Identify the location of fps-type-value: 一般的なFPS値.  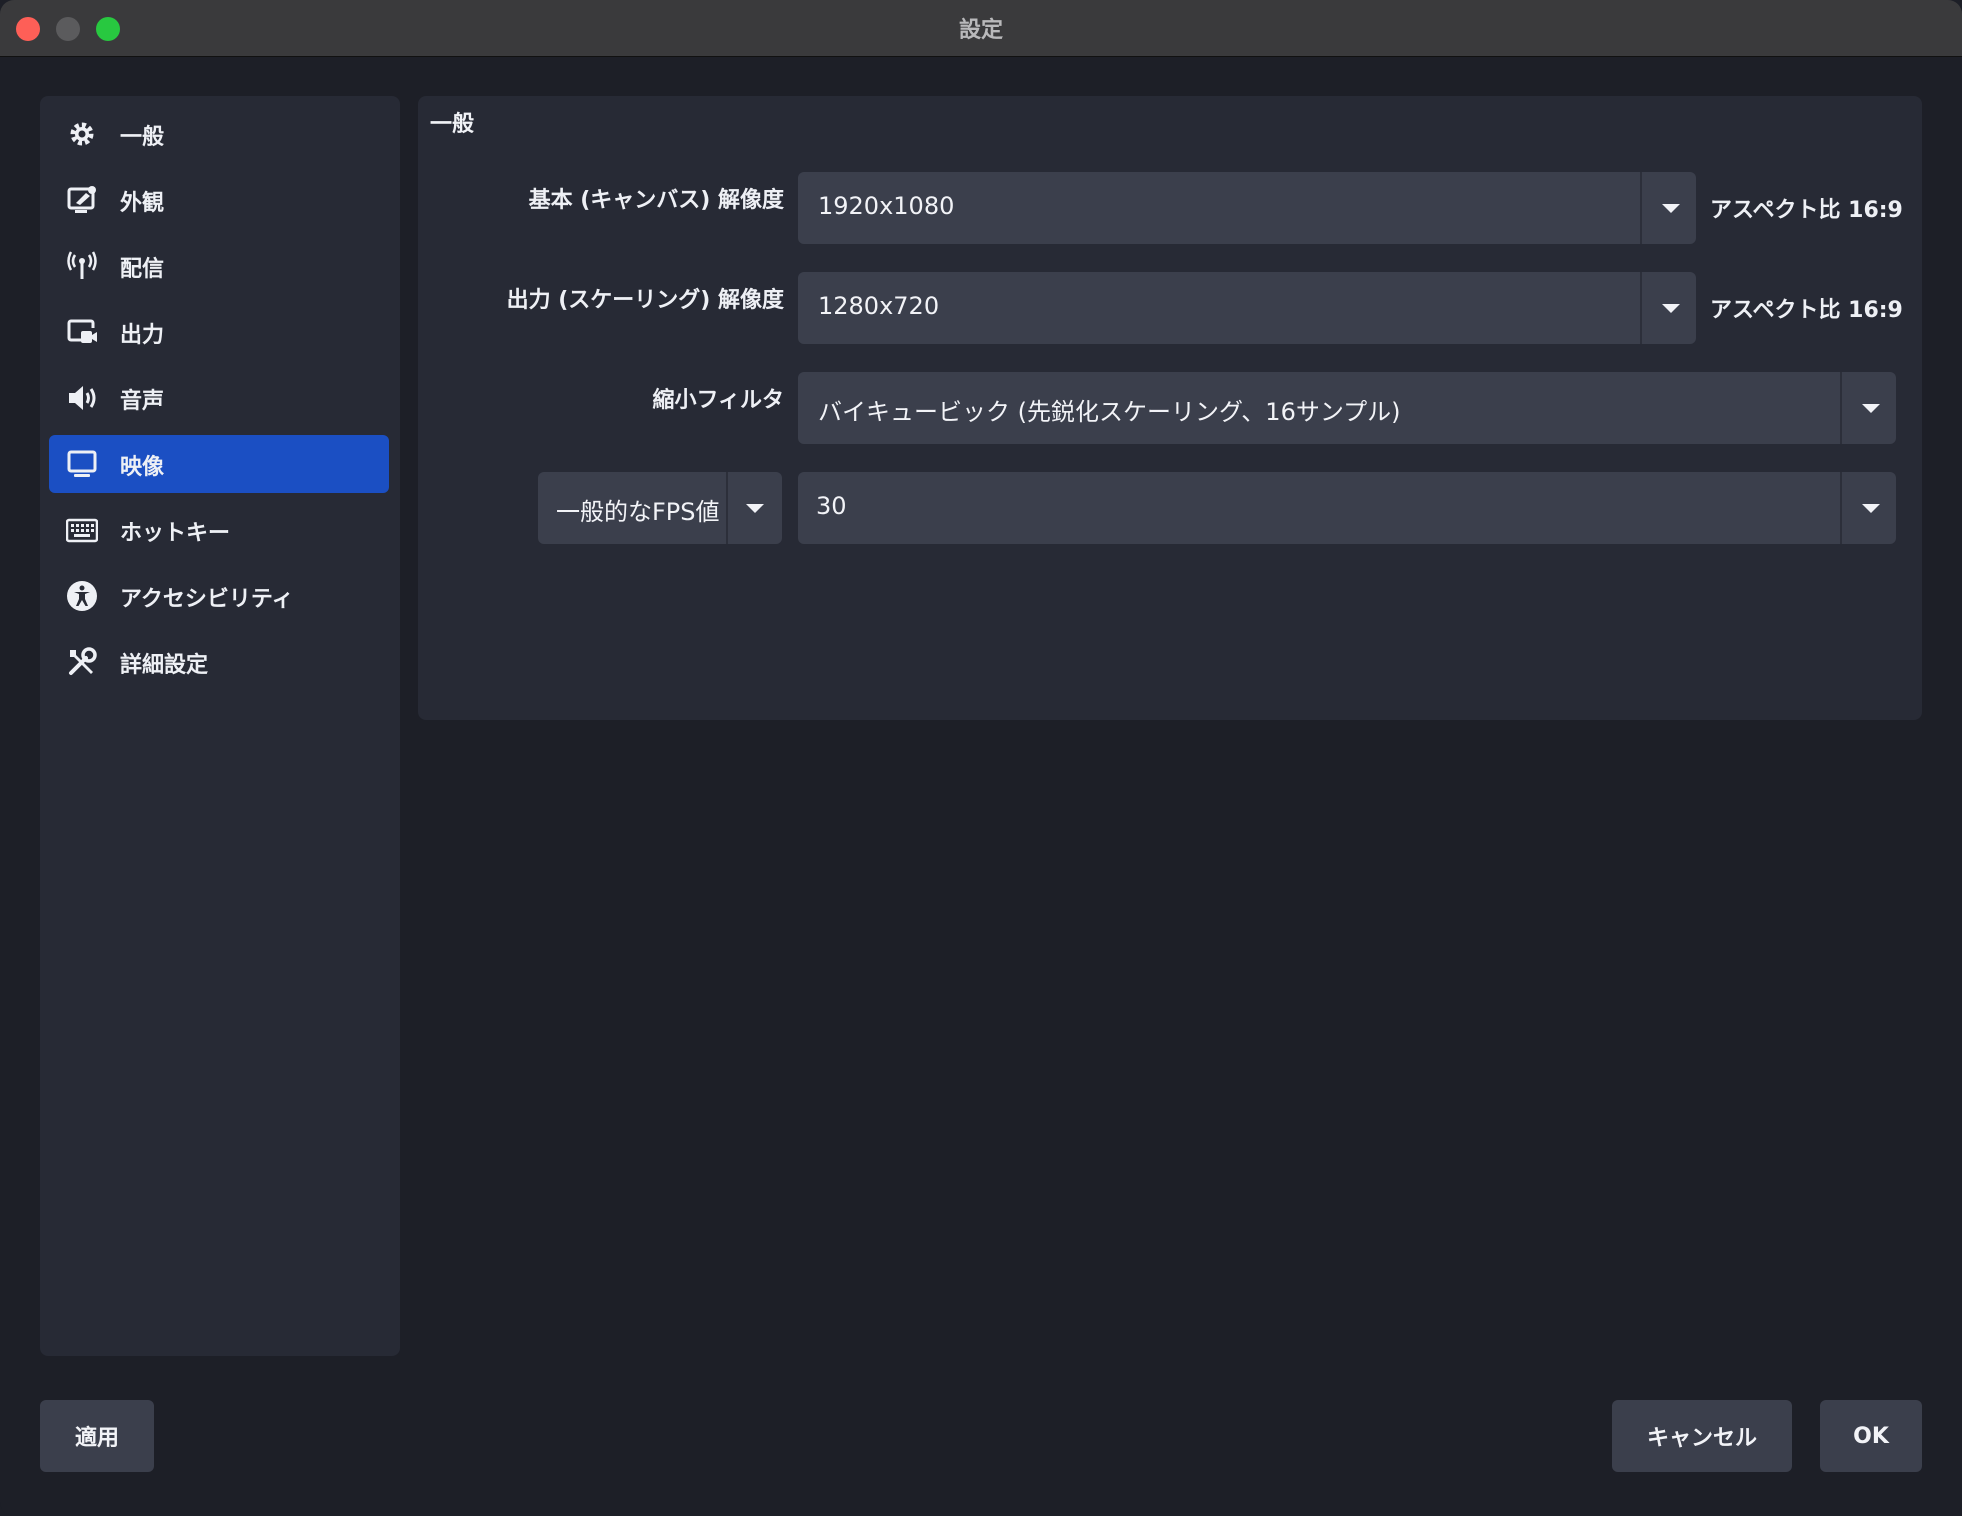
(638, 512).